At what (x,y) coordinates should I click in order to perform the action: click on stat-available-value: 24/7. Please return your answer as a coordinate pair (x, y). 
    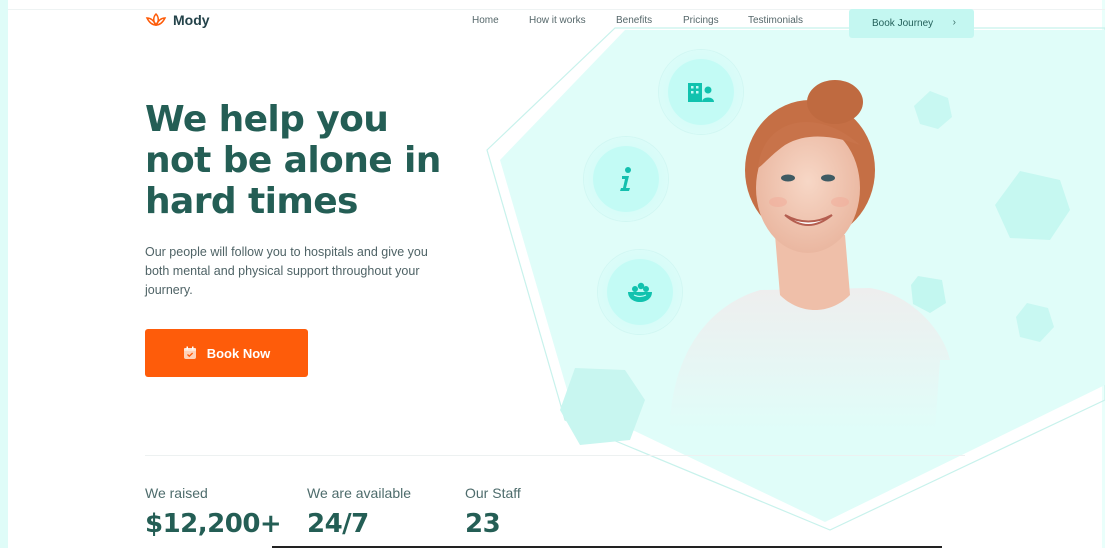
    Looking at the image, I should click on (338, 524).